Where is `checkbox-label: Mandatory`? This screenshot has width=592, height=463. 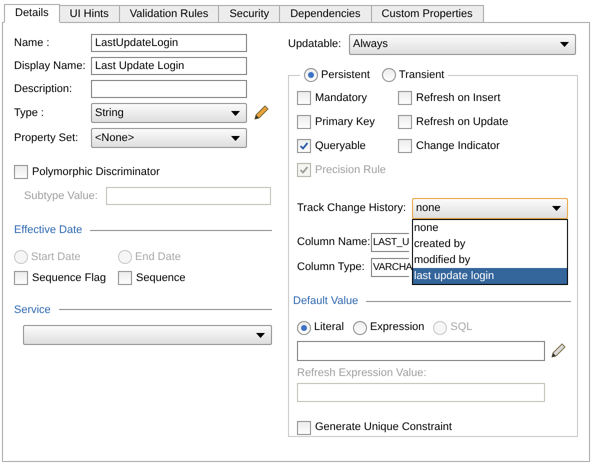
checkbox-label: Mandatory is located at coordinates (341, 98).